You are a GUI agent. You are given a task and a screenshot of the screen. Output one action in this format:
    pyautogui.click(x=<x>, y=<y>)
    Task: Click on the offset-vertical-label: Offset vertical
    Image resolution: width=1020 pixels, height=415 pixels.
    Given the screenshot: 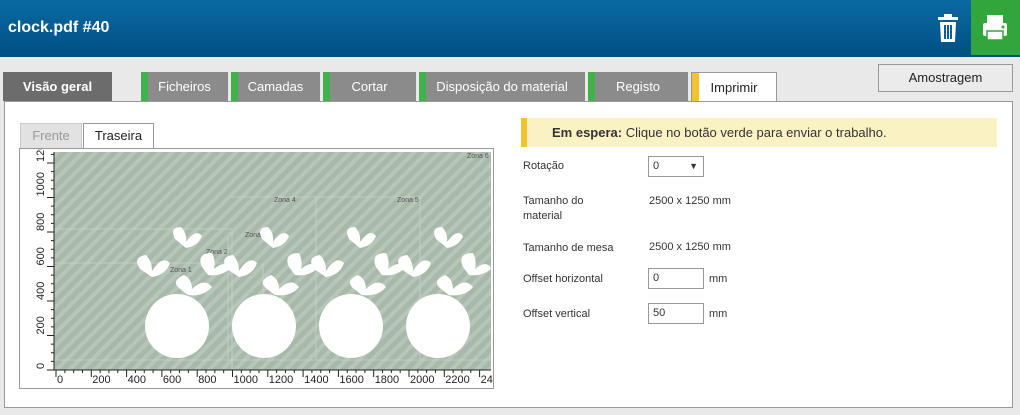 What is the action you would take?
    pyautogui.click(x=557, y=314)
    